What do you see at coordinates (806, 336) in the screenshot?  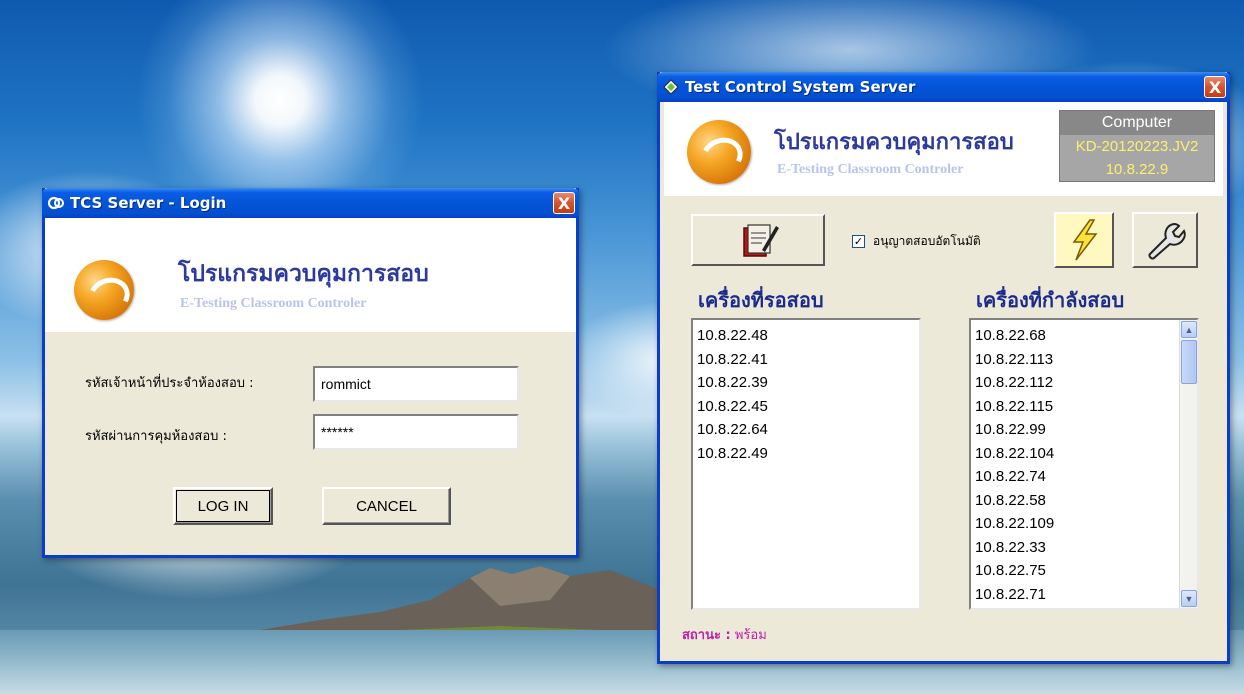 I see `list-item: 10.8.22.48` at bounding box center [806, 336].